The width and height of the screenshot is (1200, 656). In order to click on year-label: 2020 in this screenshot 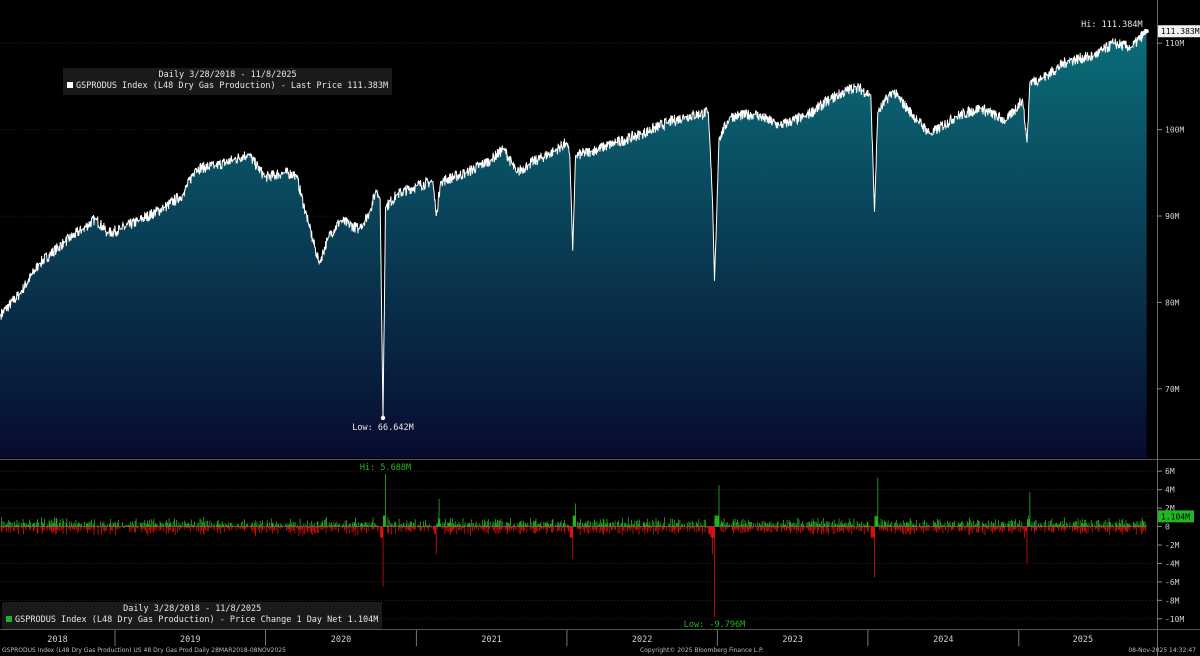, I will do `click(341, 640)`.